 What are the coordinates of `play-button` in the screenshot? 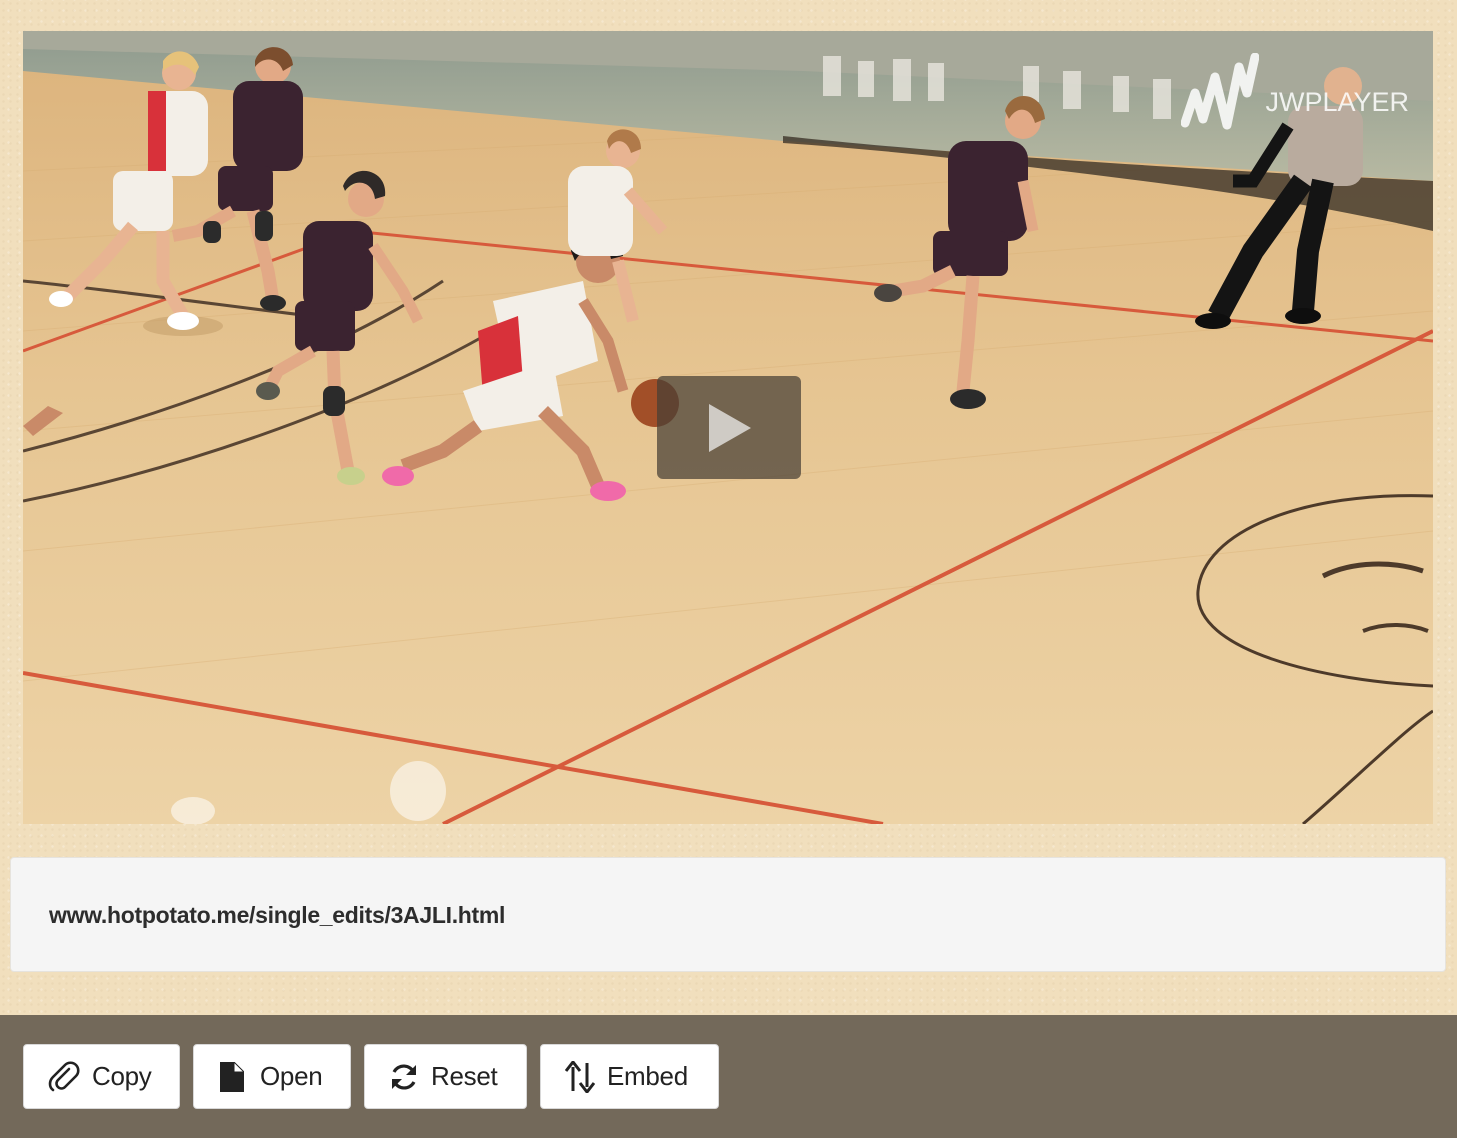 It's located at (729, 427).